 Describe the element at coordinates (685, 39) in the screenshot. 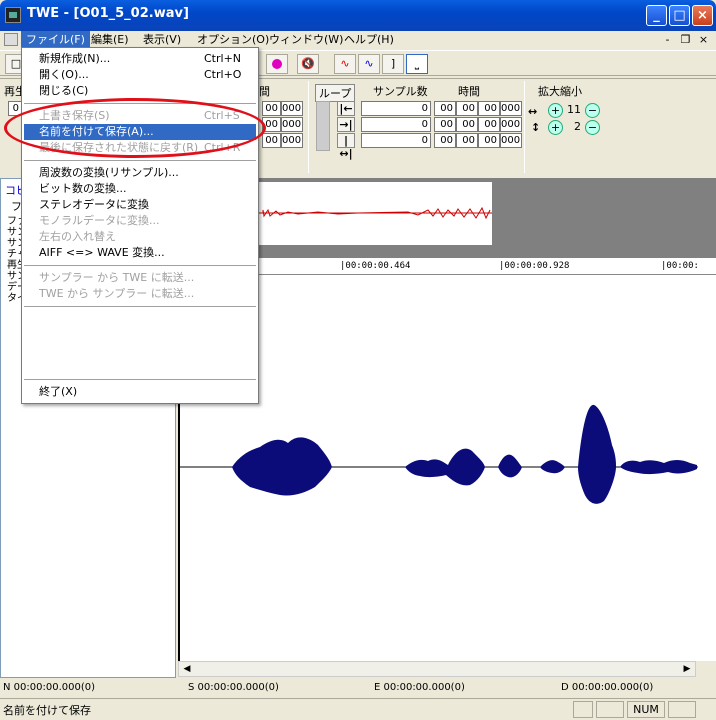

I see `mdi-restore-button: ❐` at that location.